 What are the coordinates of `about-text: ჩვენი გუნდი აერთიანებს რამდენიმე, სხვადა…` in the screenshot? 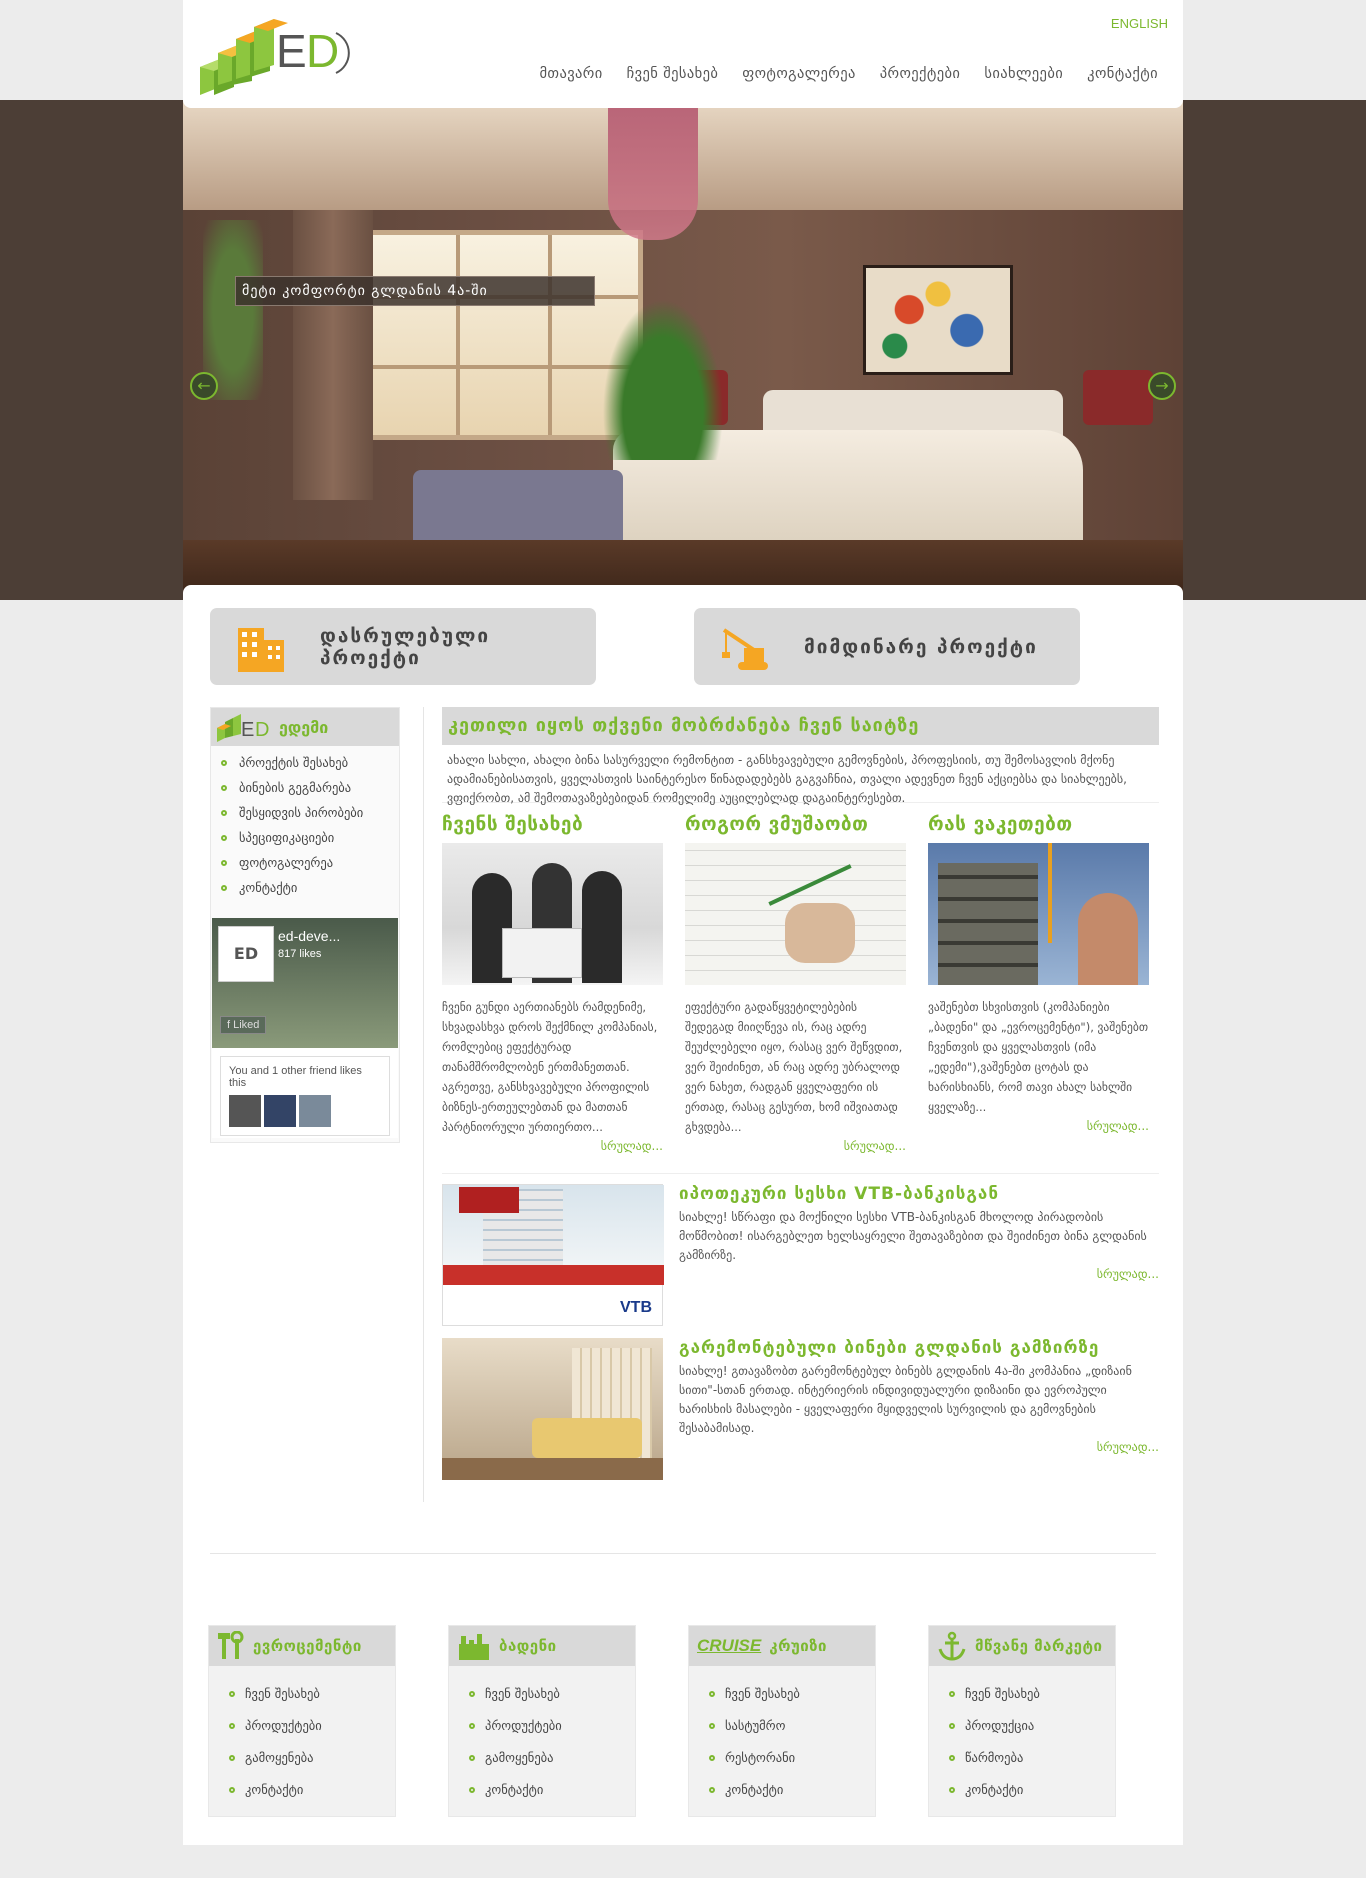 It's located at (550, 1067).